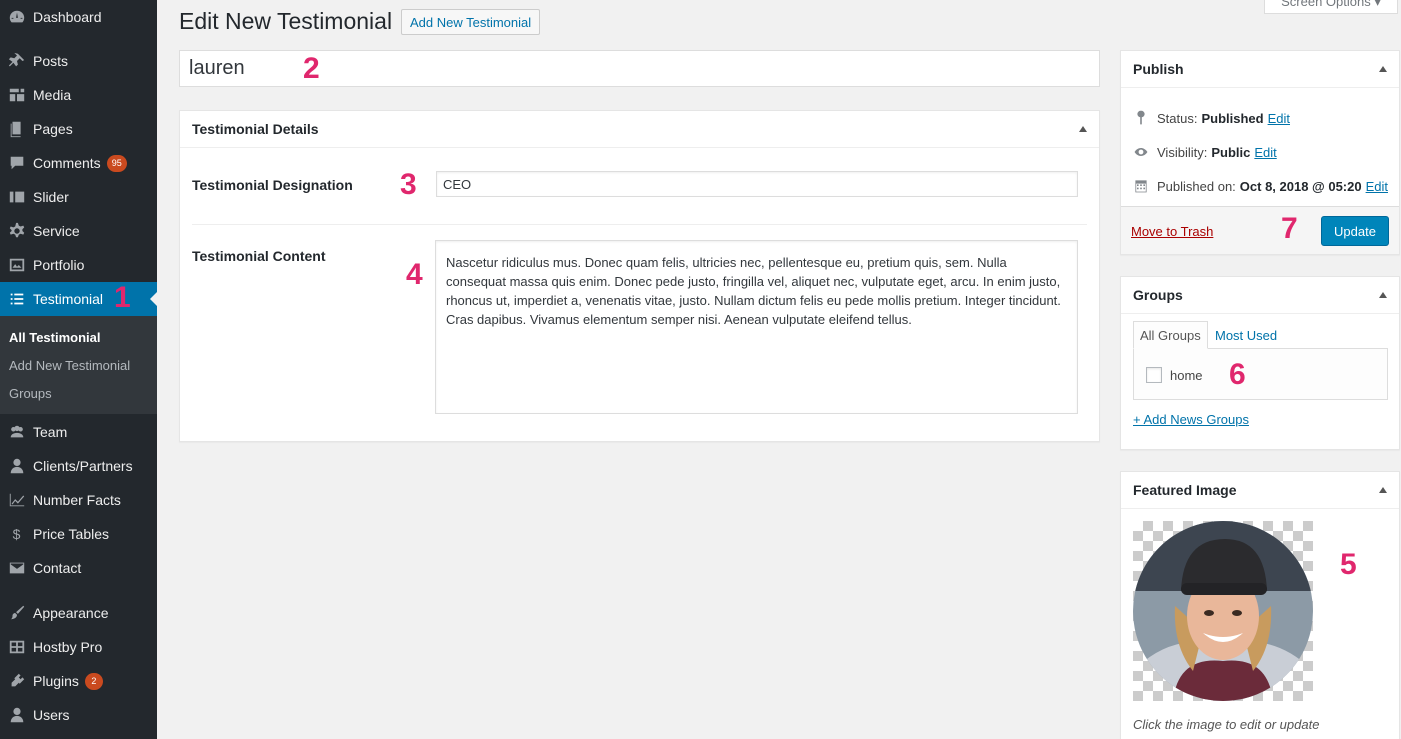 This screenshot has height=739, width=1401. What do you see at coordinates (1231, 152) in the screenshot?
I see `visibility-value: Public` at bounding box center [1231, 152].